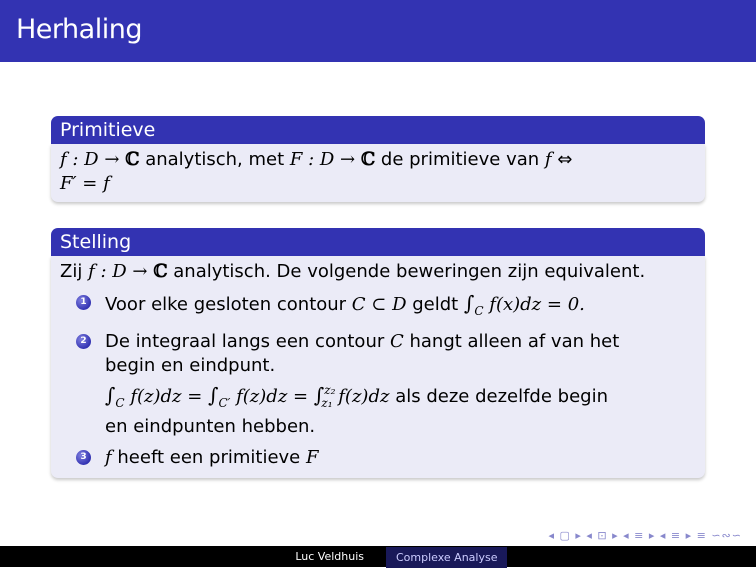 The image size is (756, 568). I want to click on item-line: en eindpunten hebben., so click(210, 426).